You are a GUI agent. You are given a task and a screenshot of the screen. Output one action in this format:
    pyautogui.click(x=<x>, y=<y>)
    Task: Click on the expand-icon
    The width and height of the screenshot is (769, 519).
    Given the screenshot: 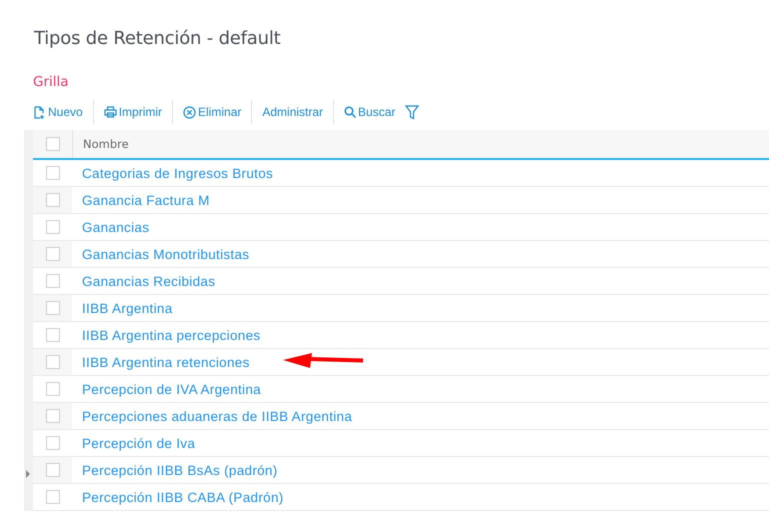 What is the action you would take?
    pyautogui.click(x=28, y=474)
    